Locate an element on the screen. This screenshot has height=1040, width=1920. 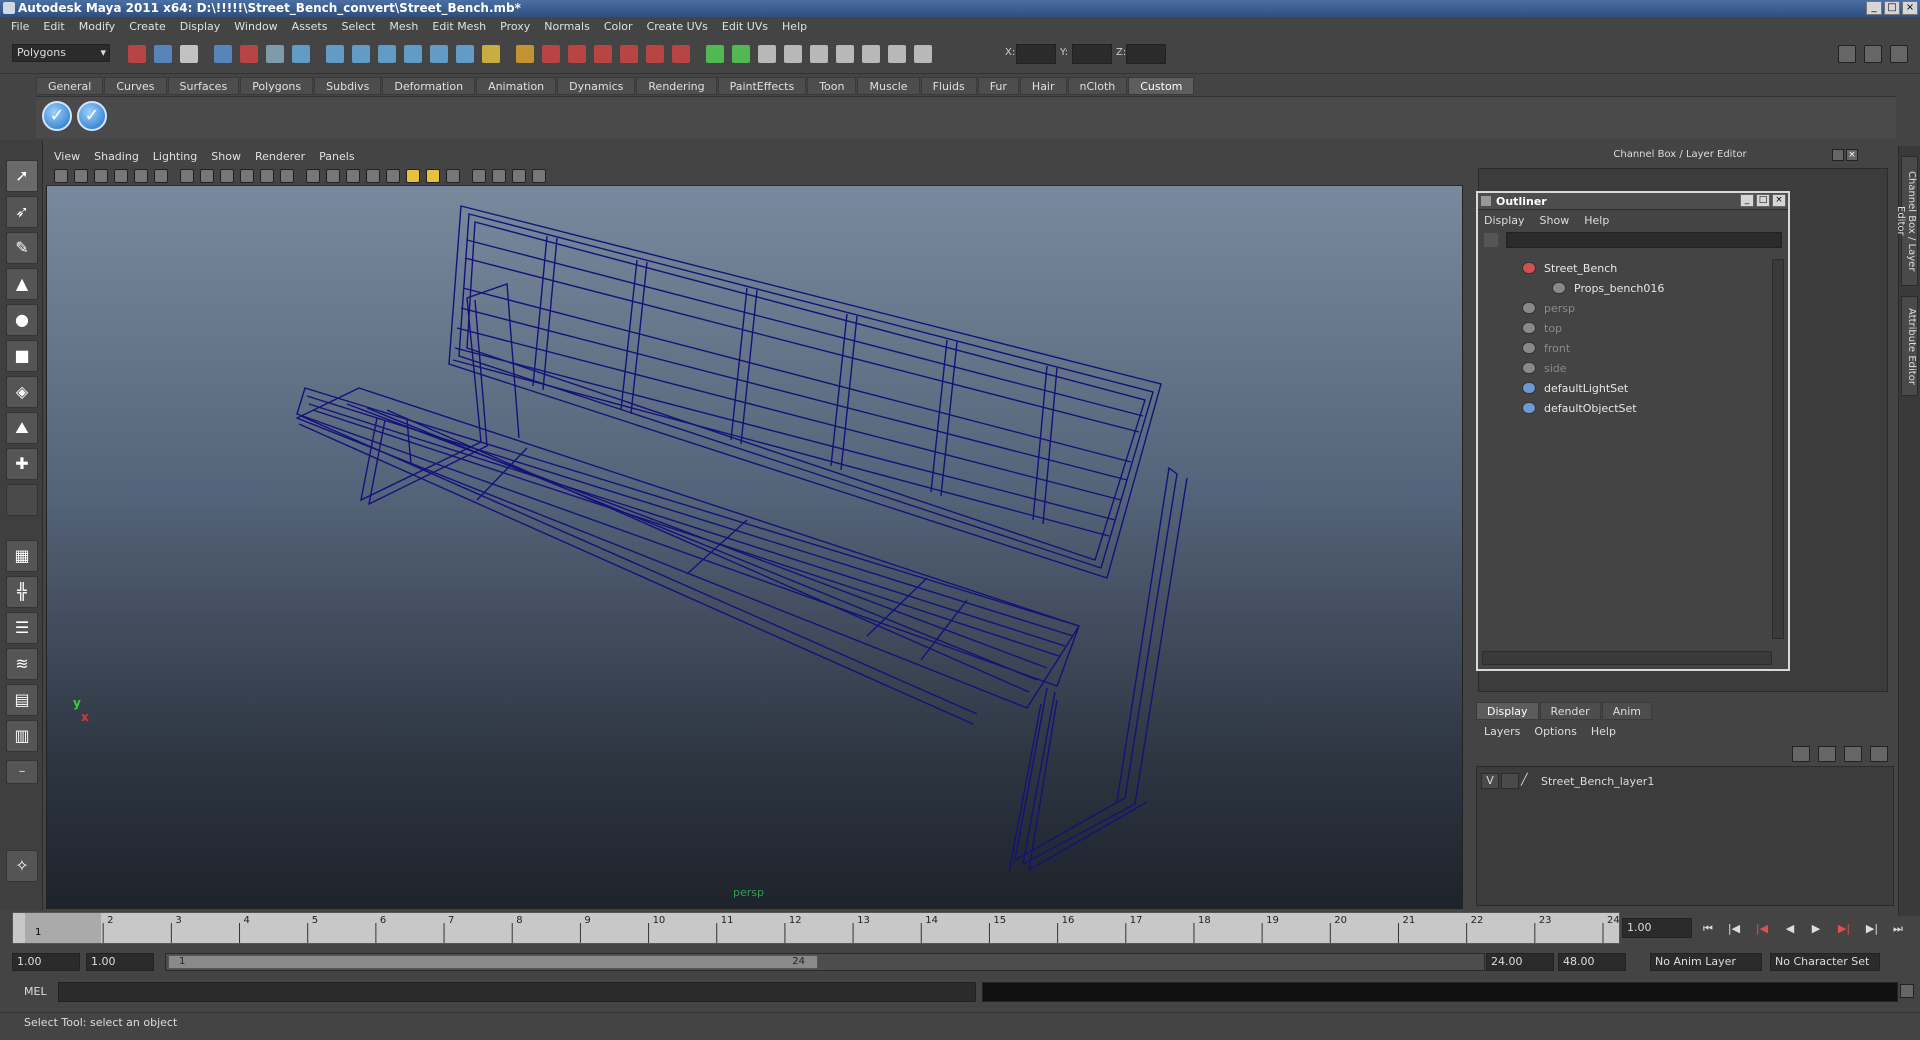
outliner-minimize-button: _ is located at coordinates (1747, 200).